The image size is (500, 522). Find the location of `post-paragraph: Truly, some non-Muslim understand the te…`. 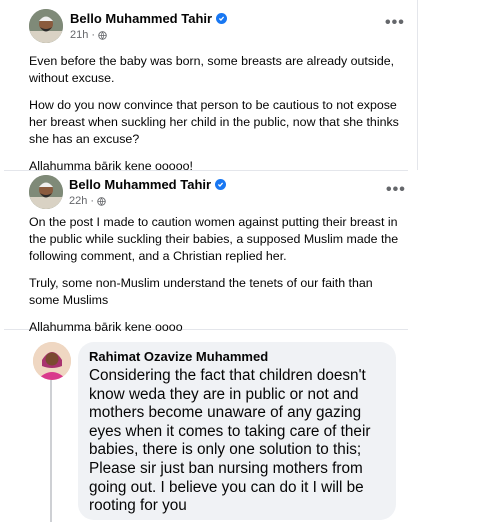

post-paragraph: Truly, some non-Muslim understand the te… is located at coordinates (201, 291).